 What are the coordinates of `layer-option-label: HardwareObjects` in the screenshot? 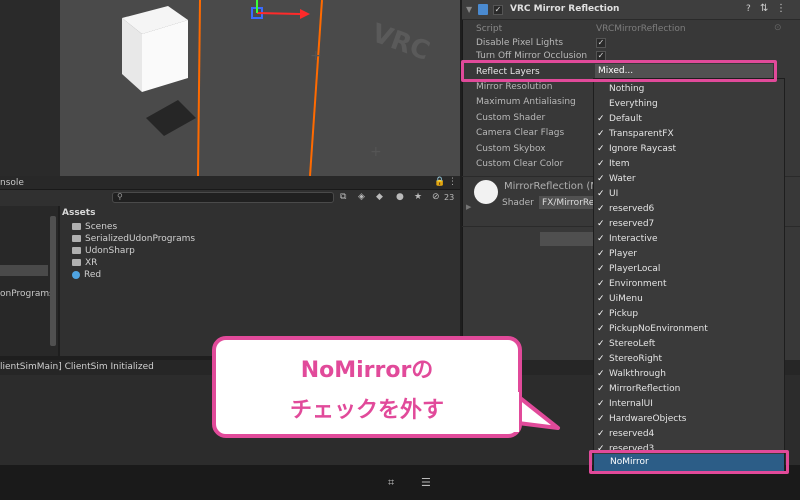 It's located at (648, 419).